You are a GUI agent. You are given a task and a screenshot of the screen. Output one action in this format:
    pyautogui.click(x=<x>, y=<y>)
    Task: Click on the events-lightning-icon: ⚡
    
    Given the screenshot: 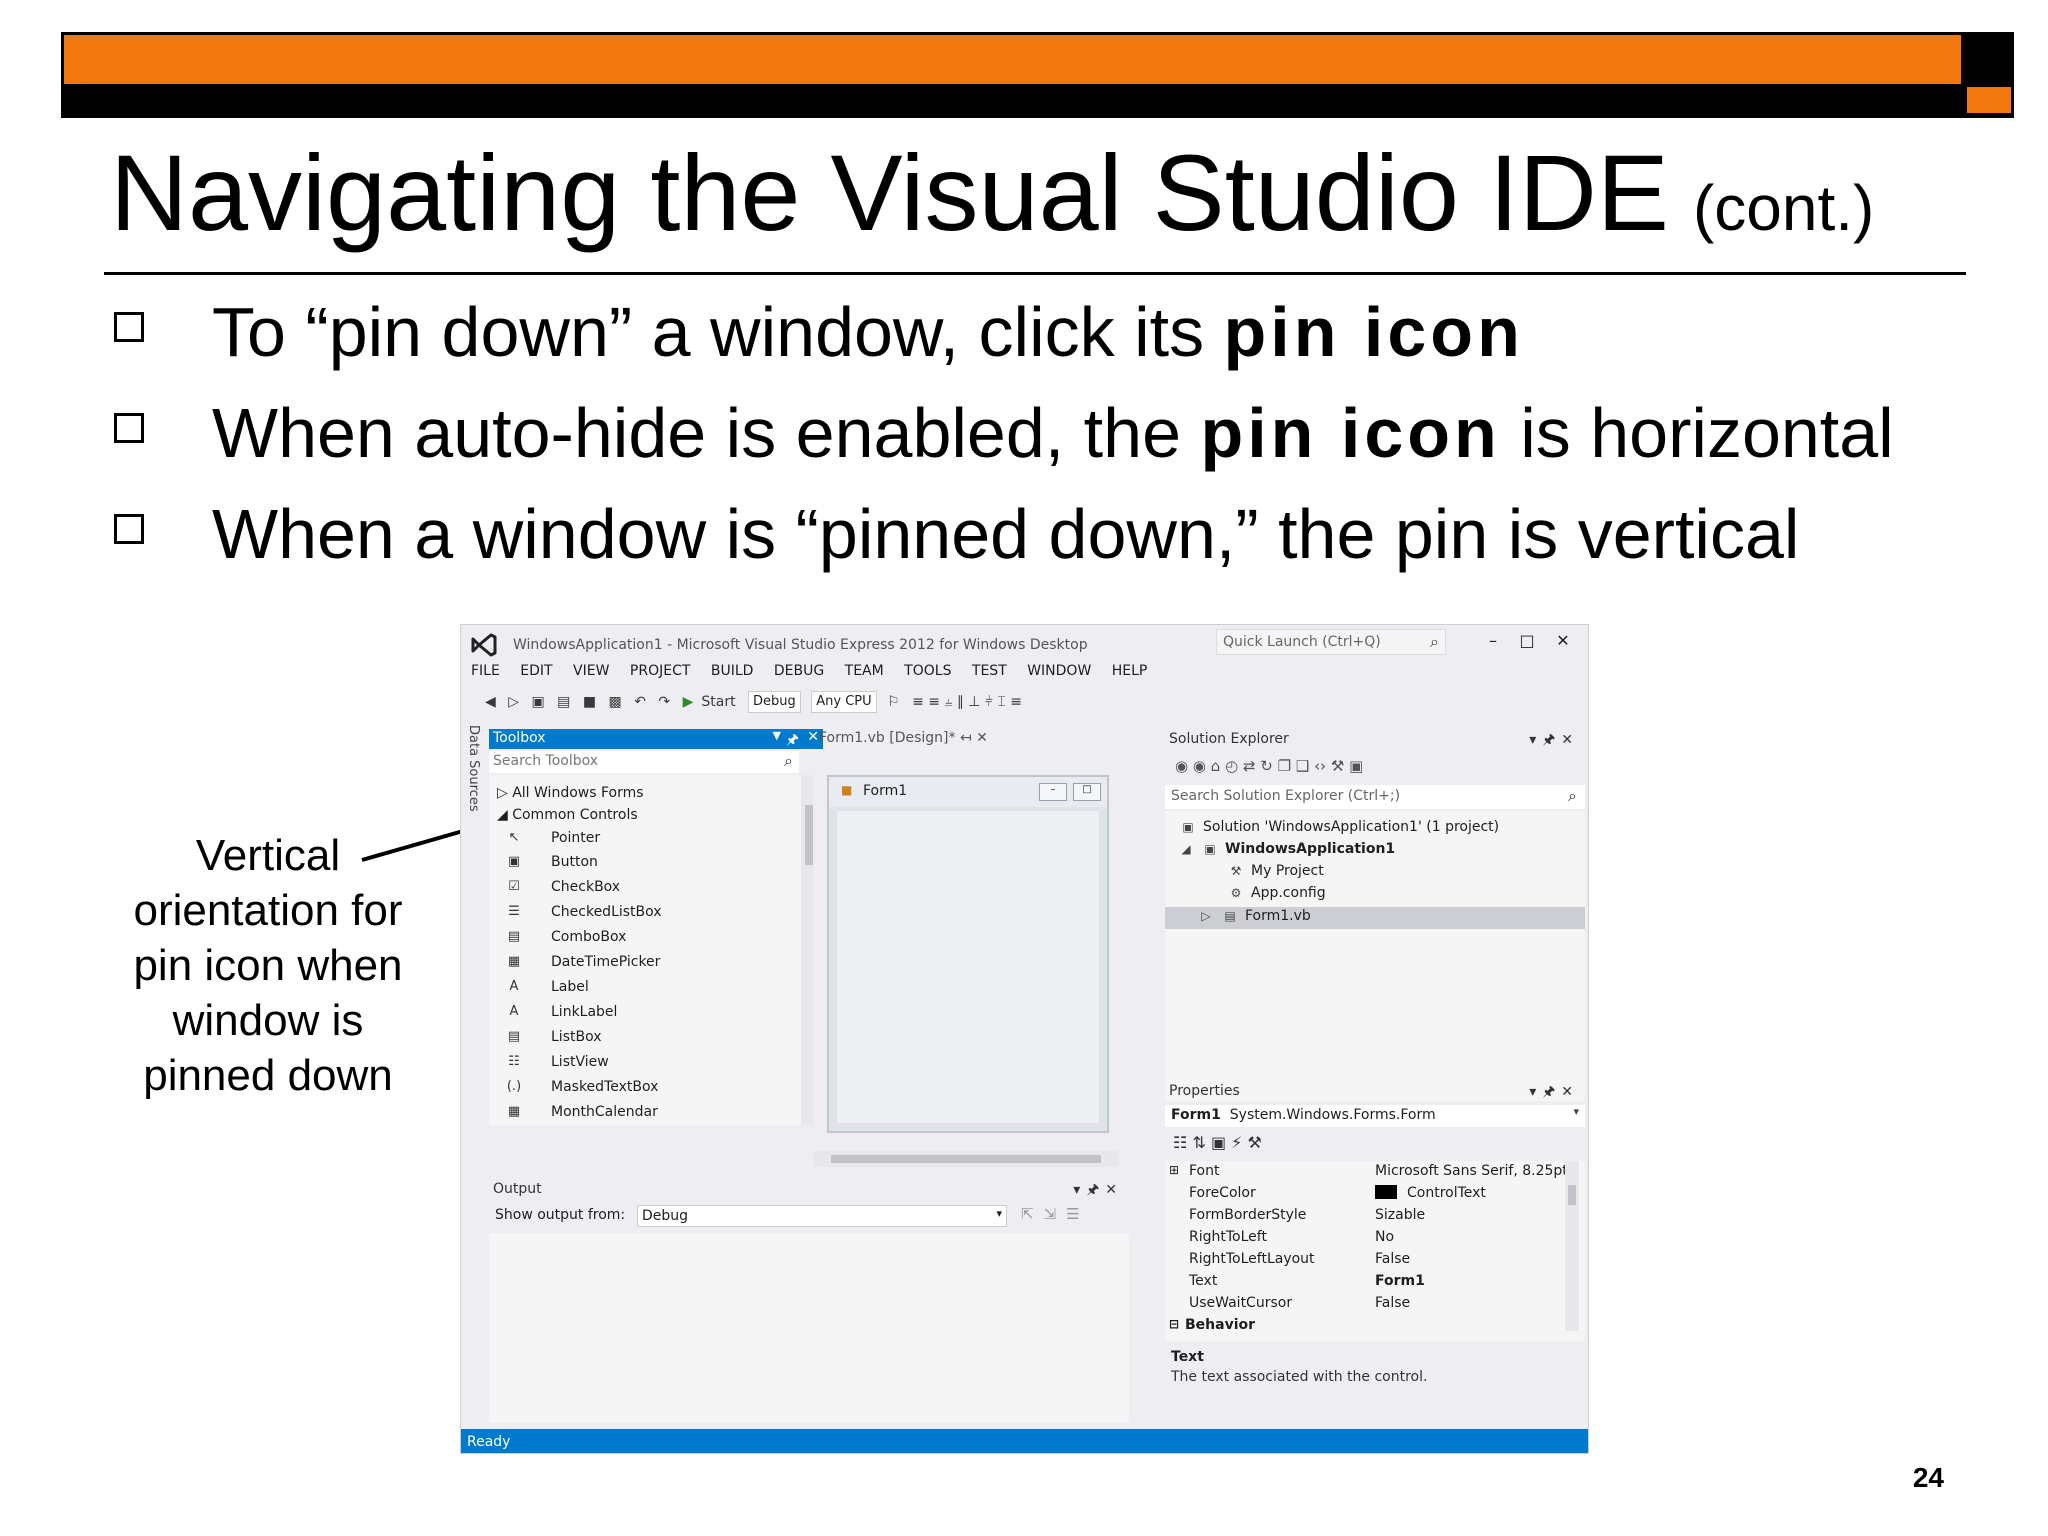 What is the action you would take?
    pyautogui.click(x=1236, y=1142)
    